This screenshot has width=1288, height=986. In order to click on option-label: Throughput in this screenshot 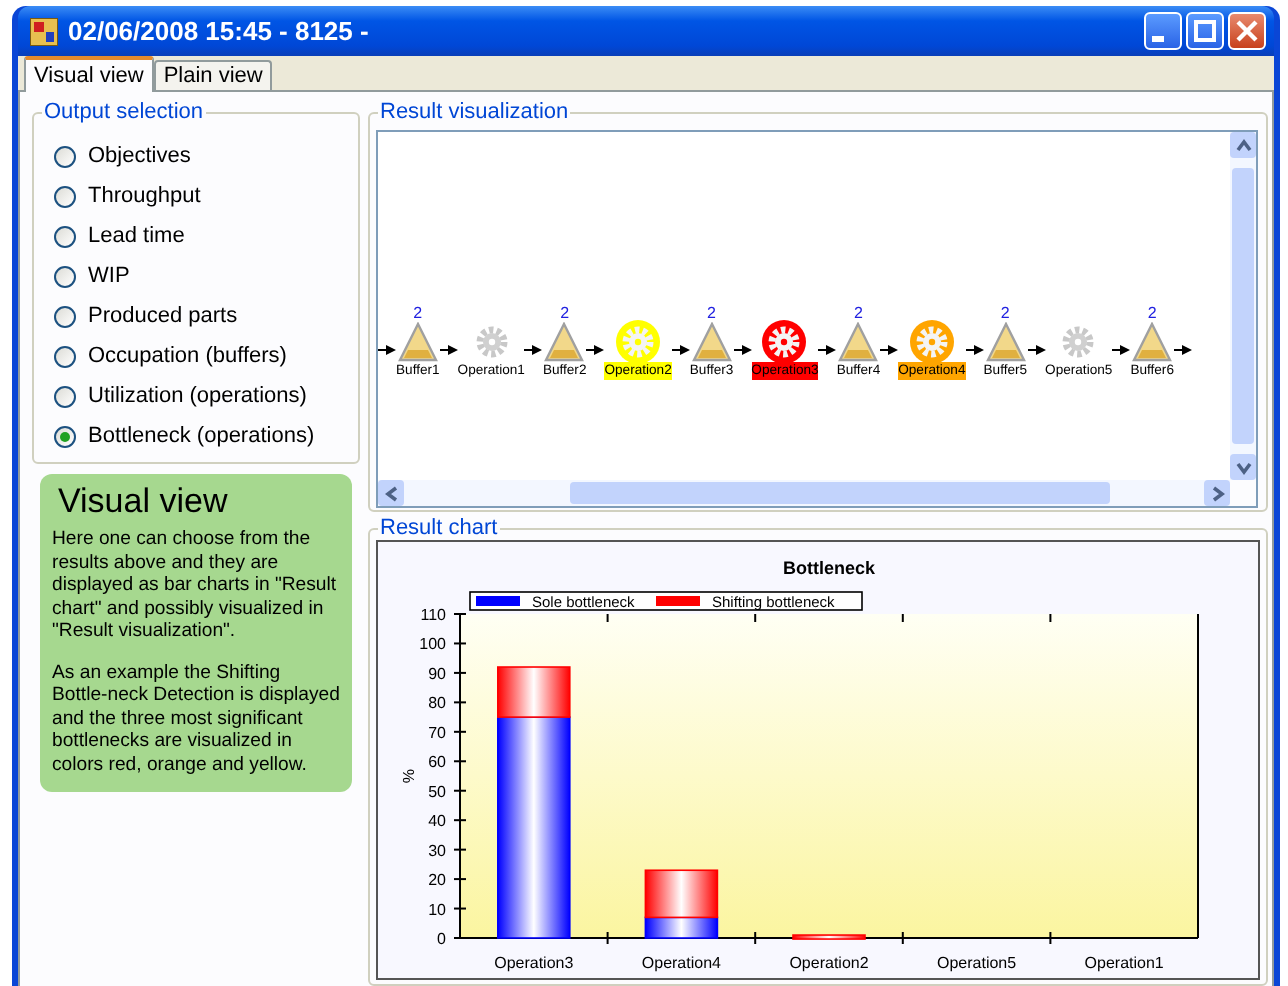, I will do `click(144, 196)`.